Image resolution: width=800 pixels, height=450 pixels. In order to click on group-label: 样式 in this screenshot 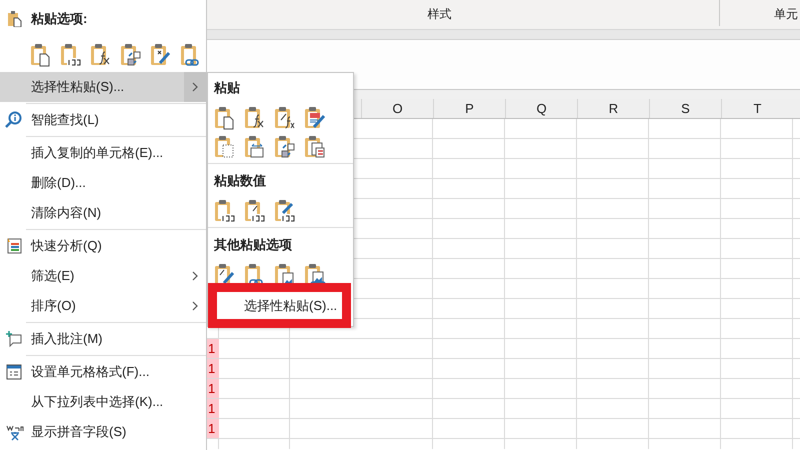, I will do `click(440, 14)`.